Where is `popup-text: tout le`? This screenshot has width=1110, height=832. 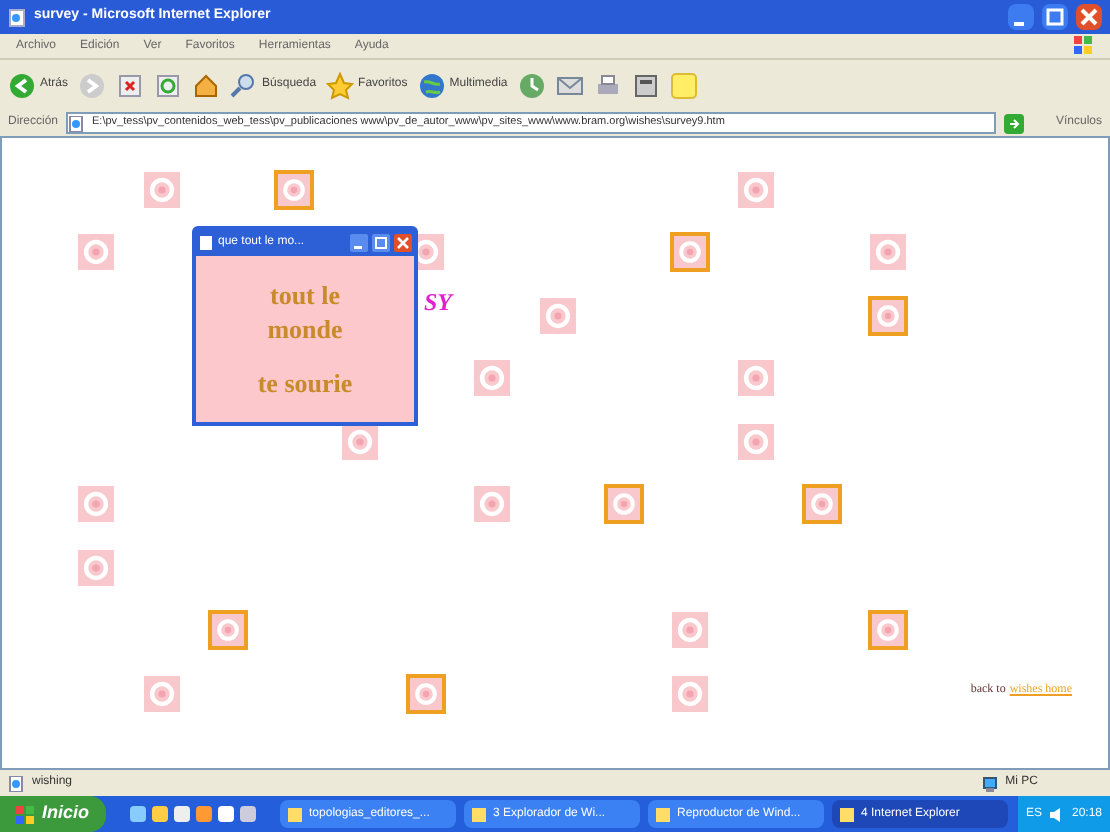
popup-text: tout le is located at coordinates (305, 295).